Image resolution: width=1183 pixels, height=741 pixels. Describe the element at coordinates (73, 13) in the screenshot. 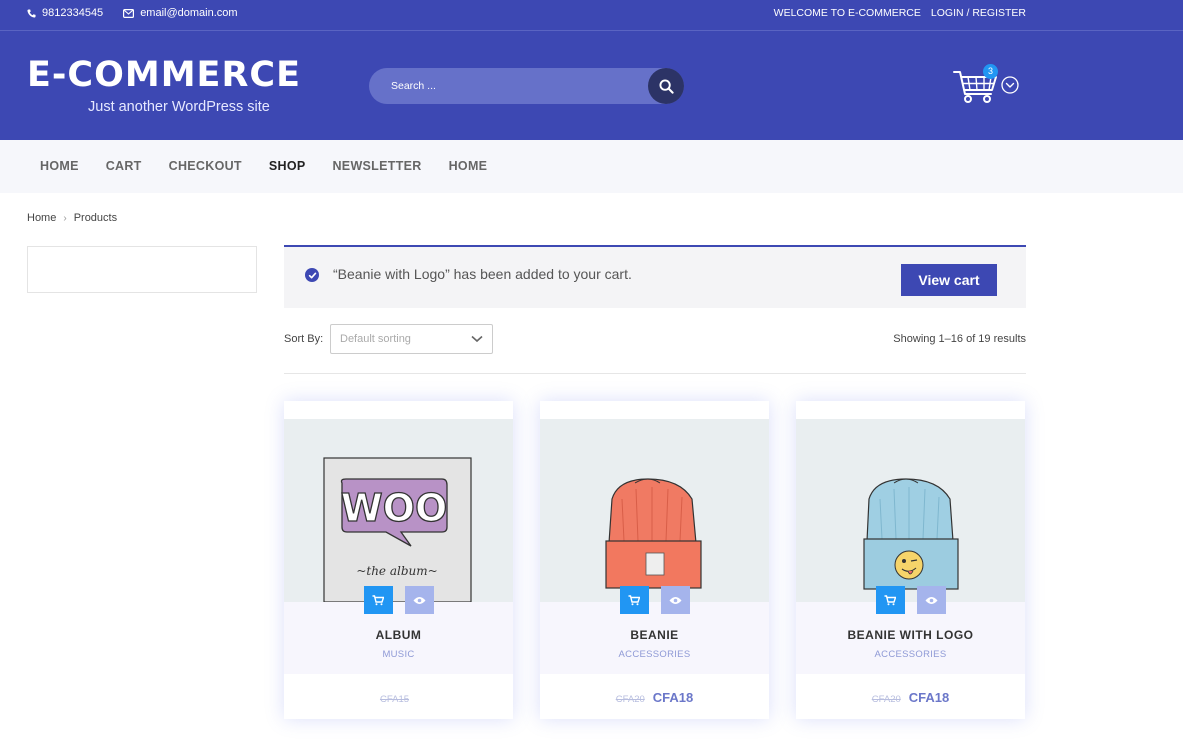

I see `phone-number: 9812334545` at that location.